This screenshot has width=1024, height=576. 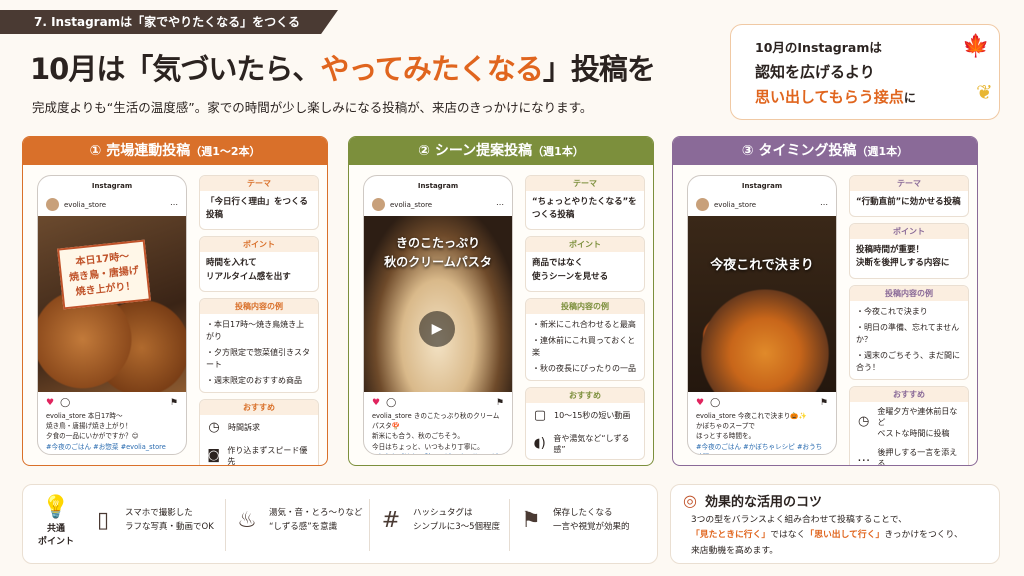 I want to click on recommend-item: ◙ 作り込まずスピード優先, so click(x=257, y=455).